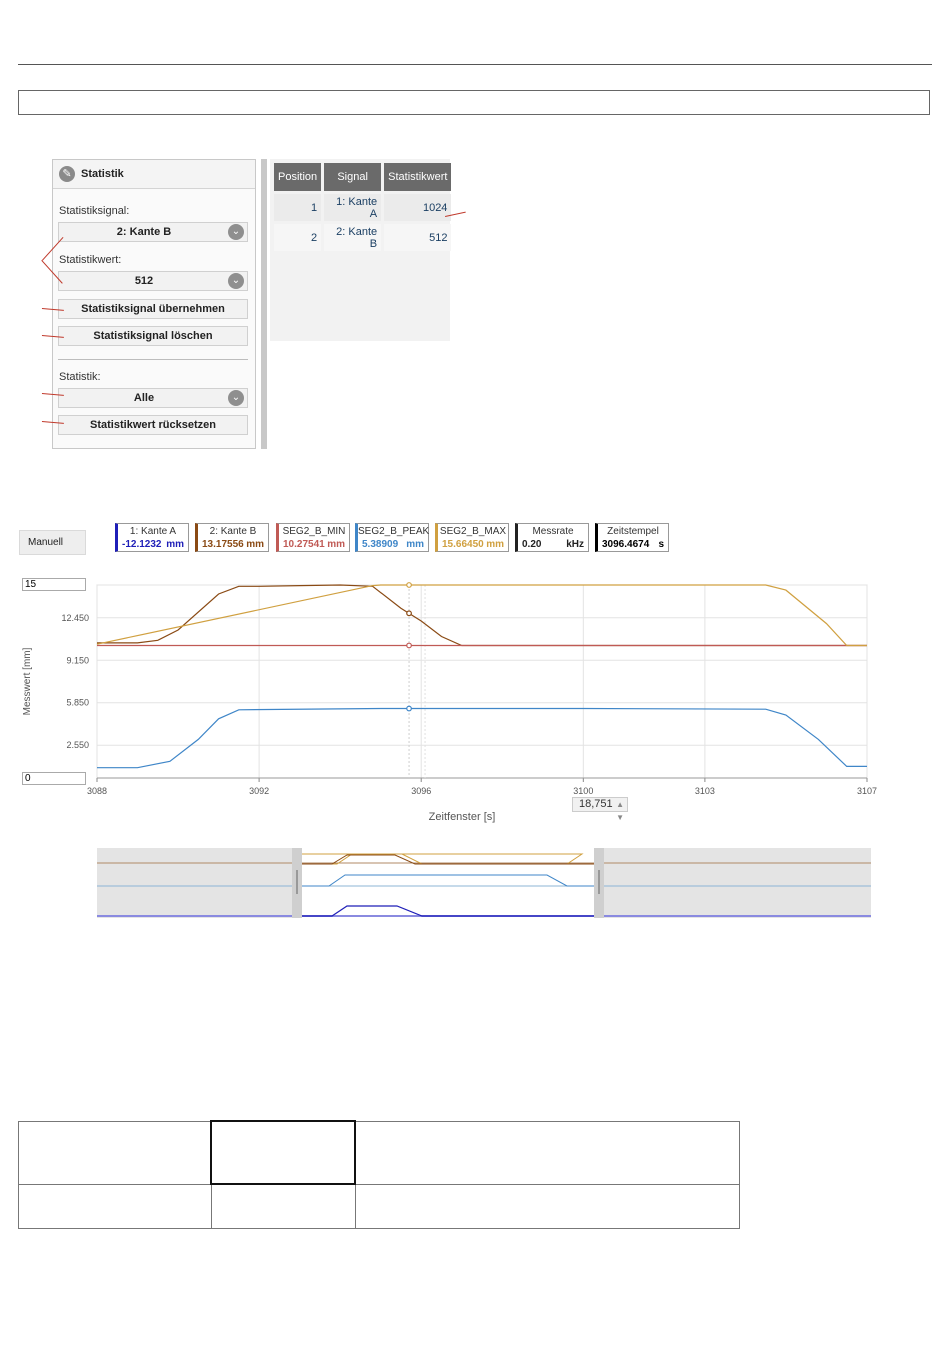 This screenshot has height=1369, width=950. What do you see at coordinates (27, 681) in the screenshot?
I see `y-axis-label: Messwert [mm]` at bounding box center [27, 681].